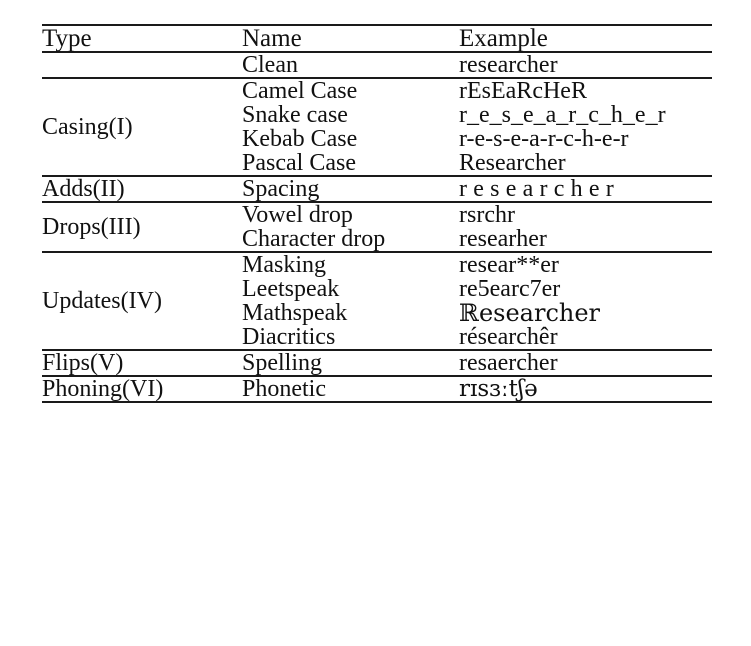  Describe the element at coordinates (510, 289) in the screenshot. I see `cell-example: re5earc7er` at that location.